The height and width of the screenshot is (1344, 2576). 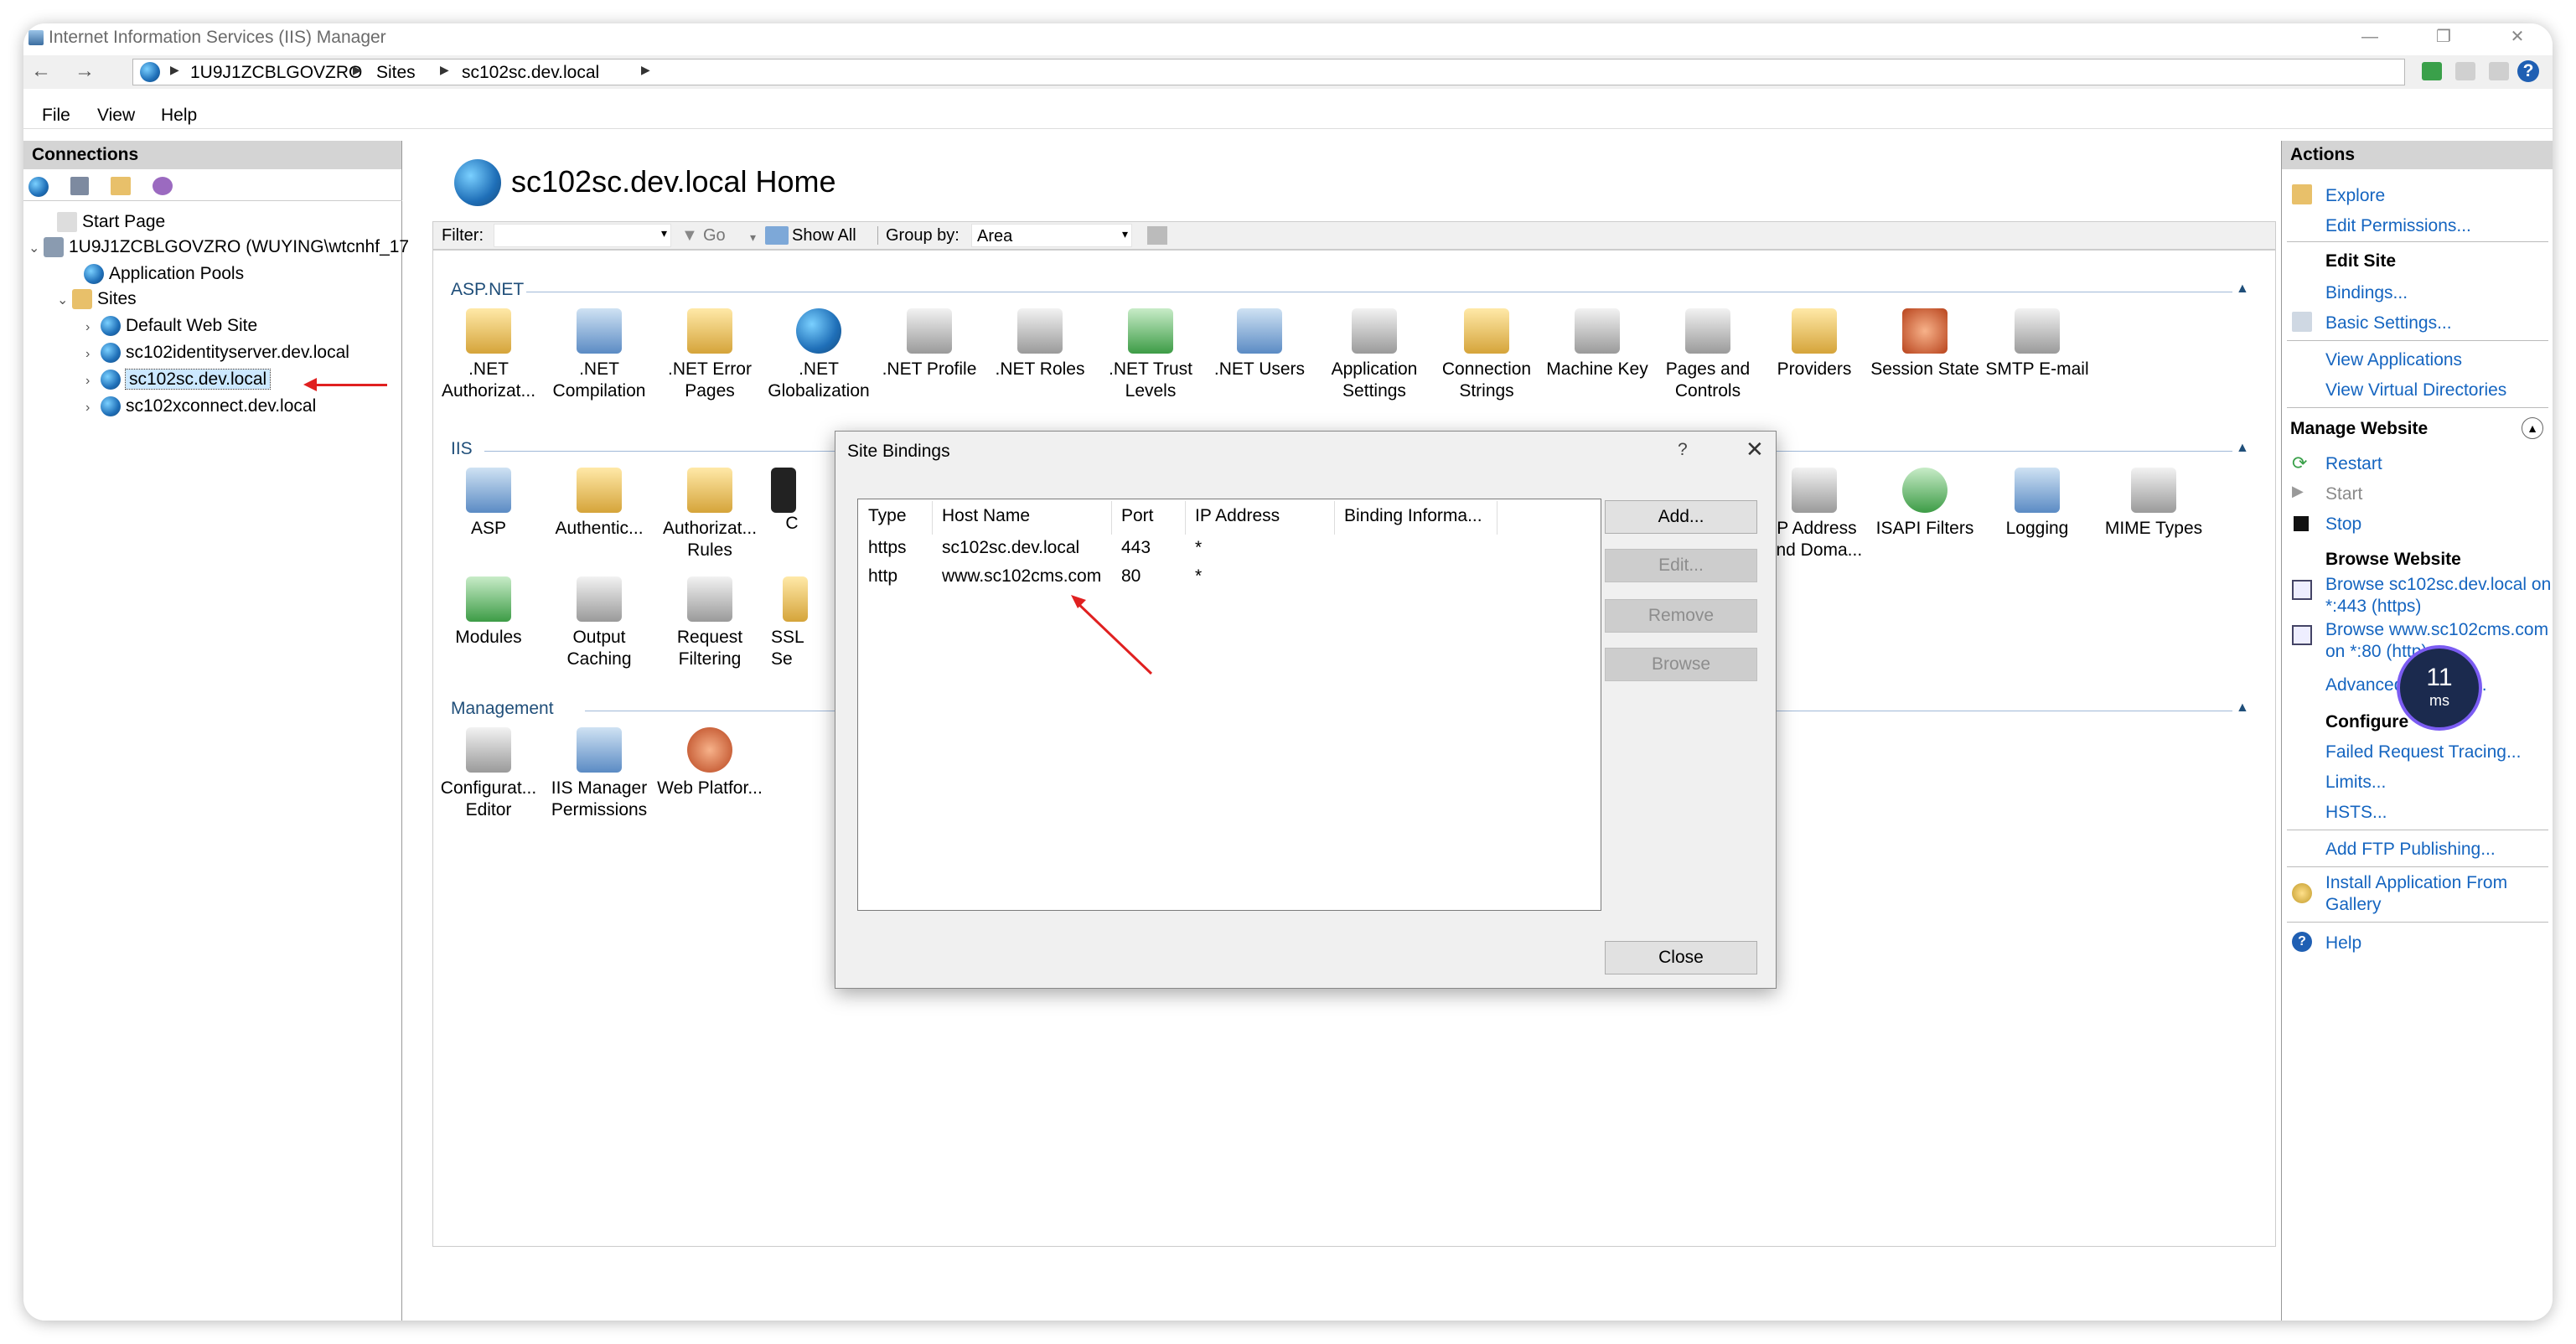 I want to click on feature-logging: Logging, so click(x=2037, y=504).